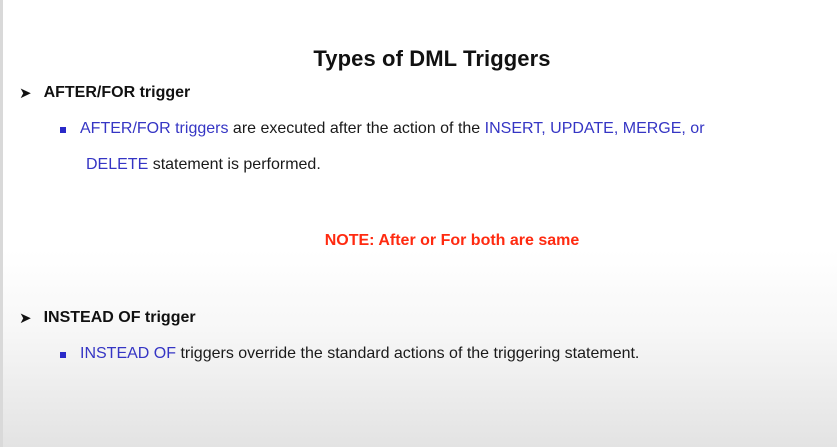 This screenshot has width=837, height=447. I want to click on section-heading-label: AFTER/FOR trigger, so click(117, 92).